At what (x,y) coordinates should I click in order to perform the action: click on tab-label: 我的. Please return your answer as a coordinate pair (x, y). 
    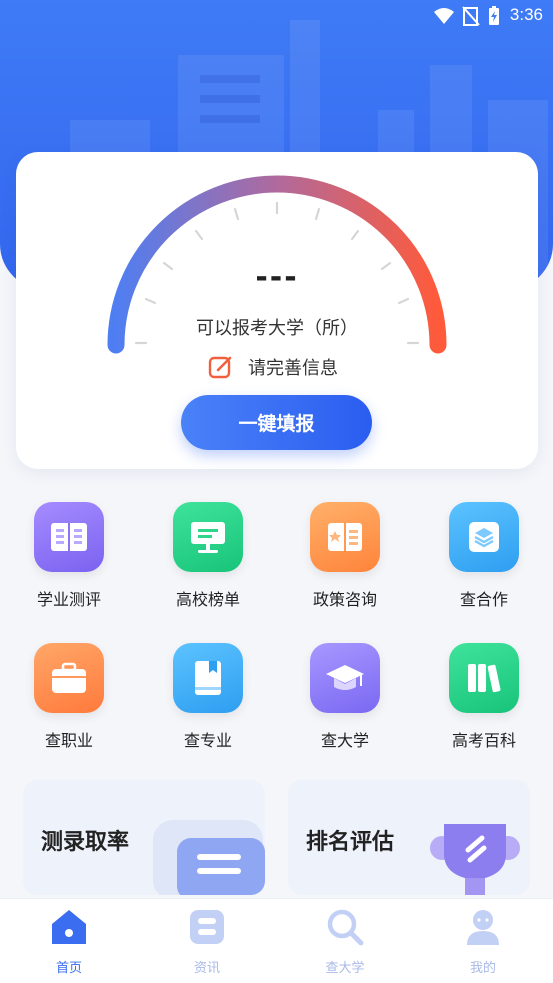
    Looking at the image, I should click on (482, 968).